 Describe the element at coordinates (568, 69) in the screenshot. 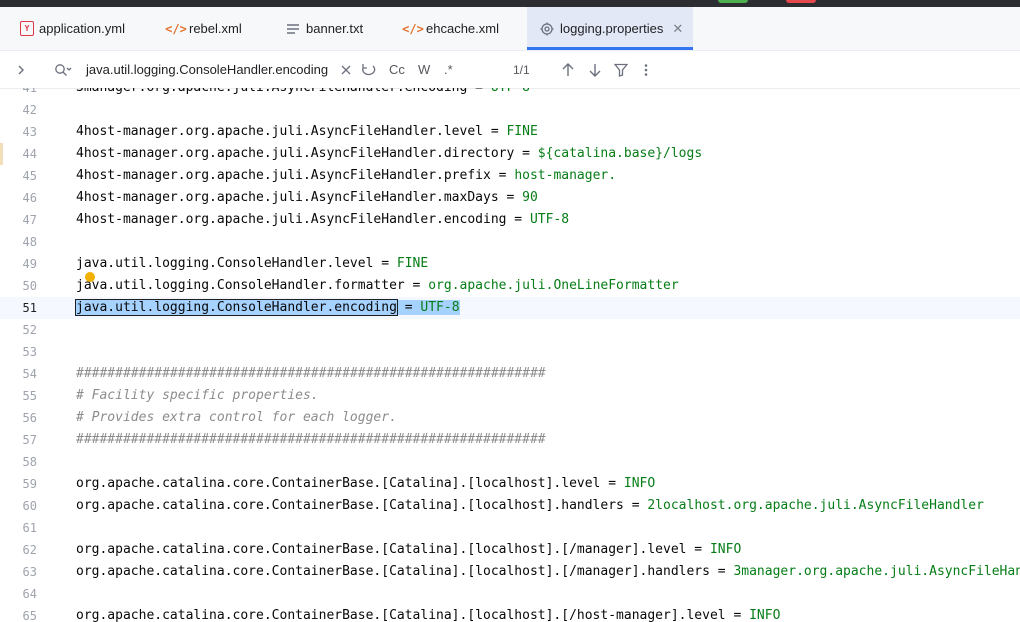

I see `previous-match-icon` at that location.